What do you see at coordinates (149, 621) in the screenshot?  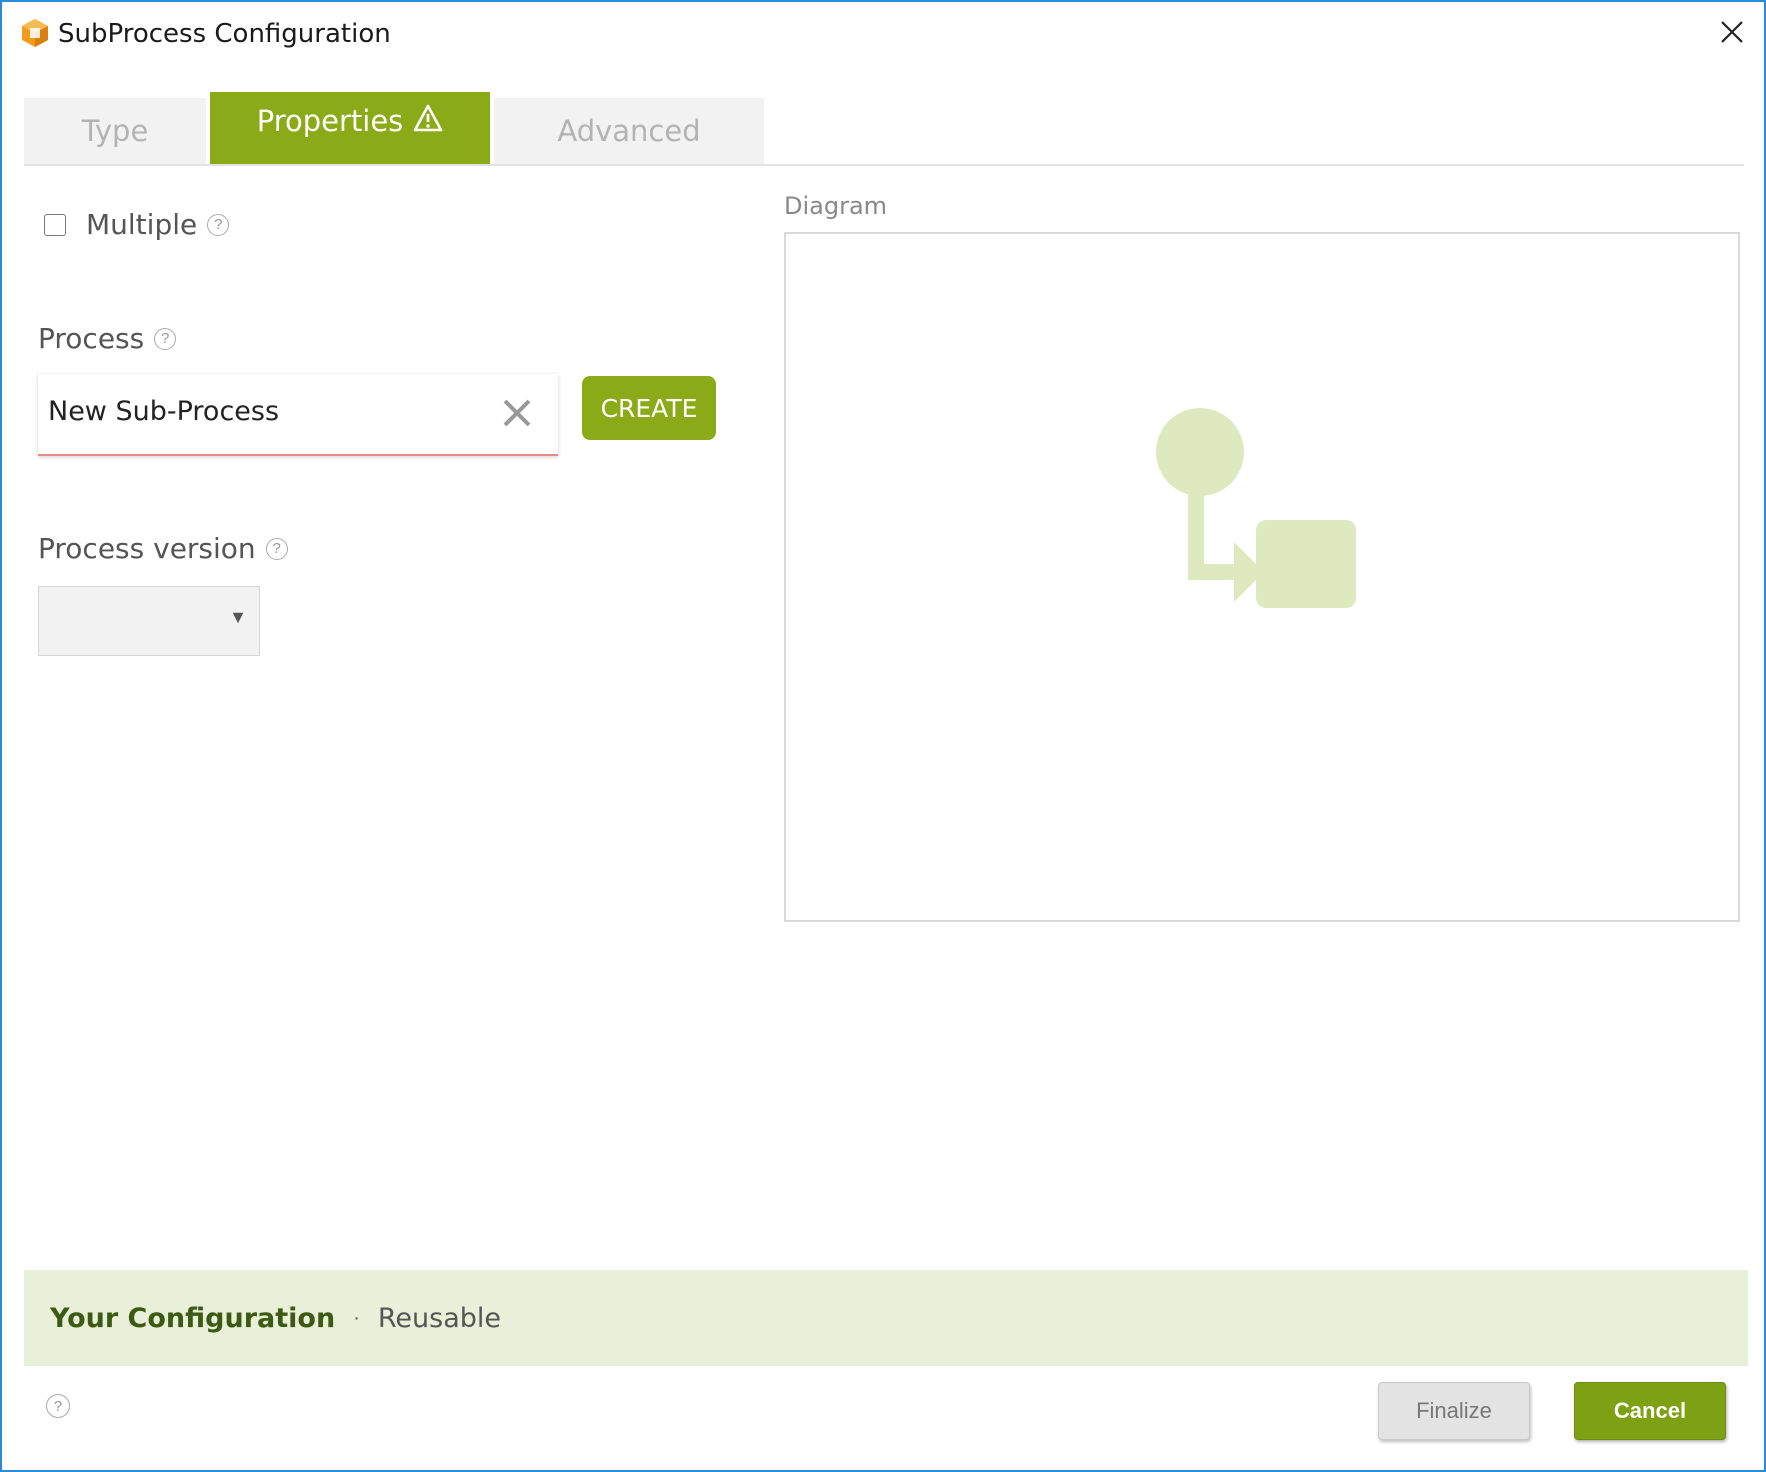 I see `process-version-select: ▼` at bounding box center [149, 621].